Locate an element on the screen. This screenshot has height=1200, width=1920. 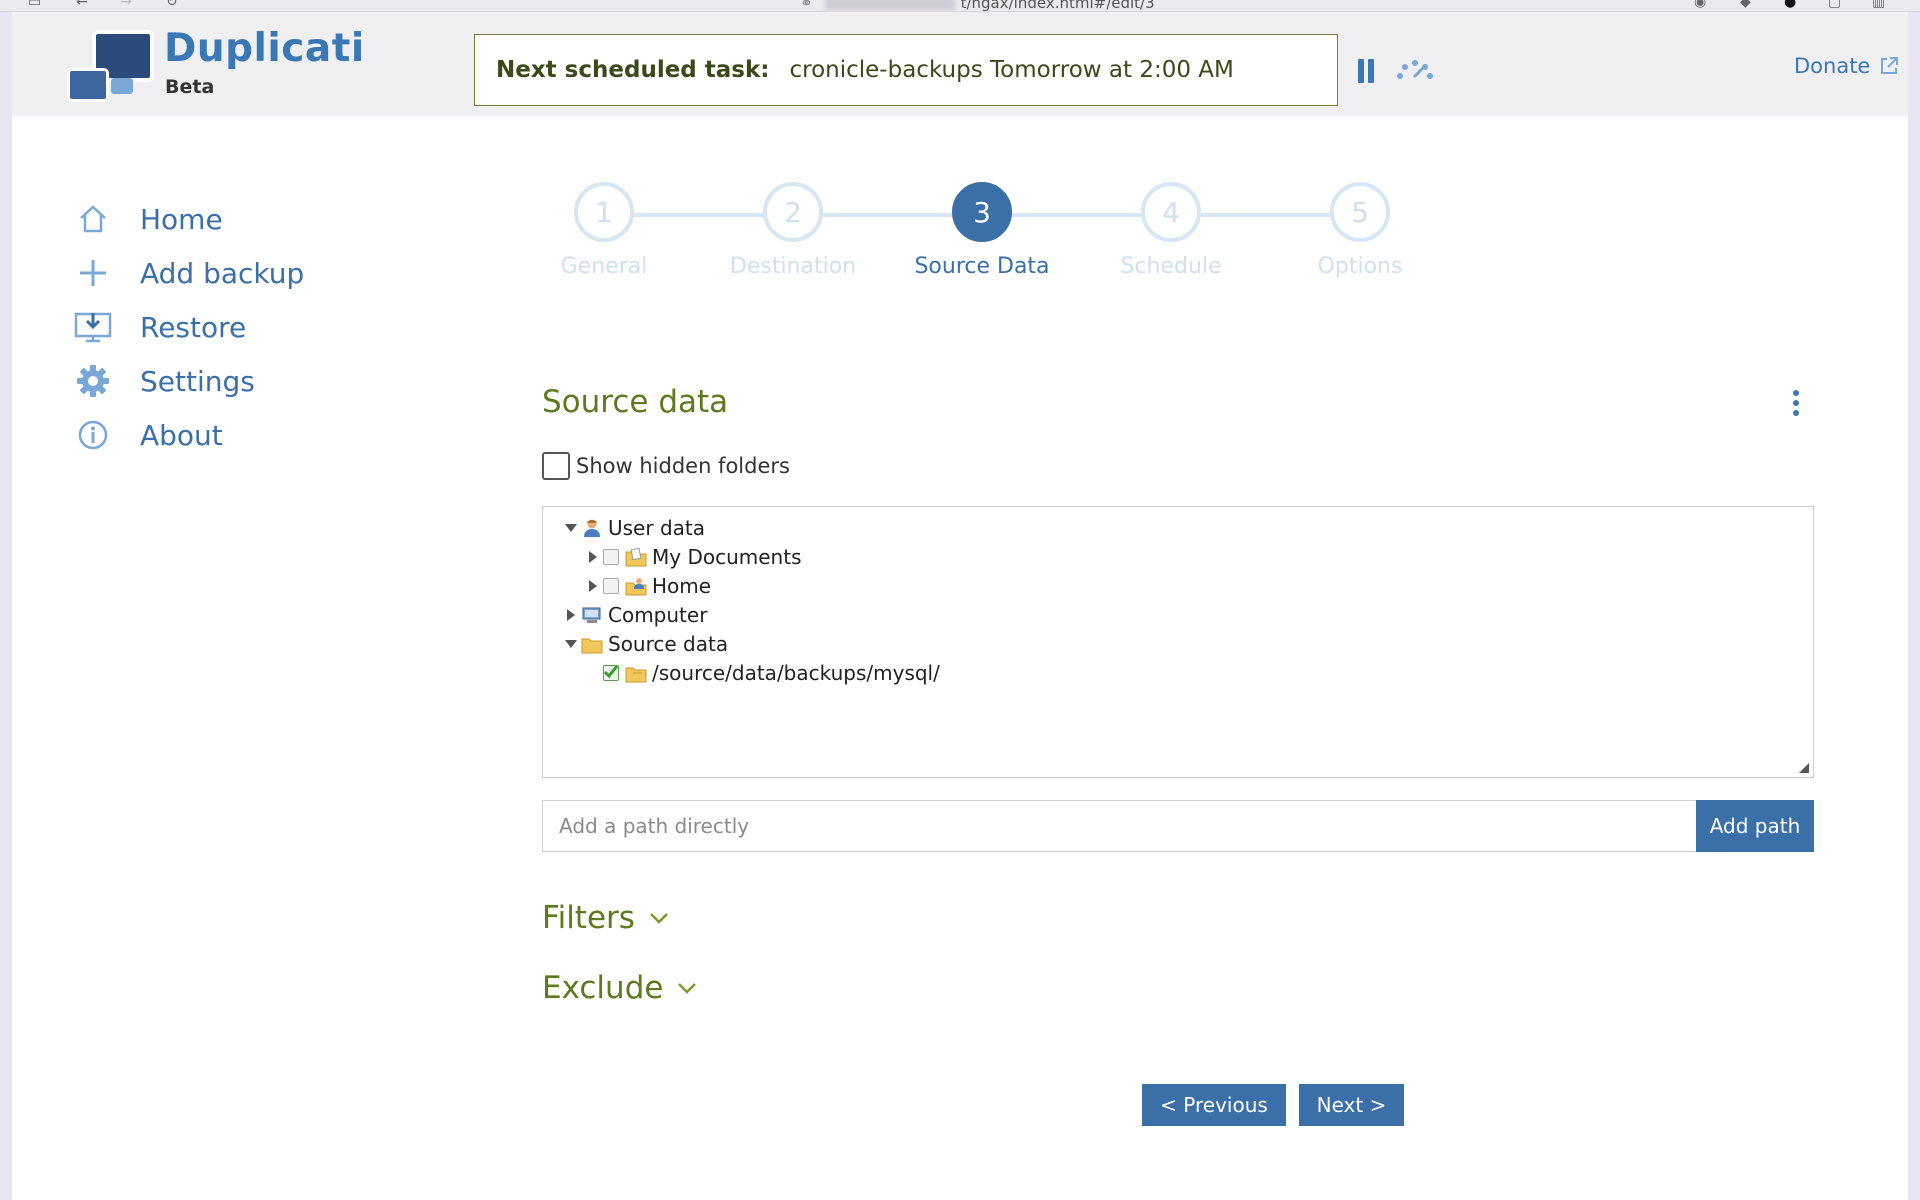
next-button: Next > is located at coordinates (1351, 1105).